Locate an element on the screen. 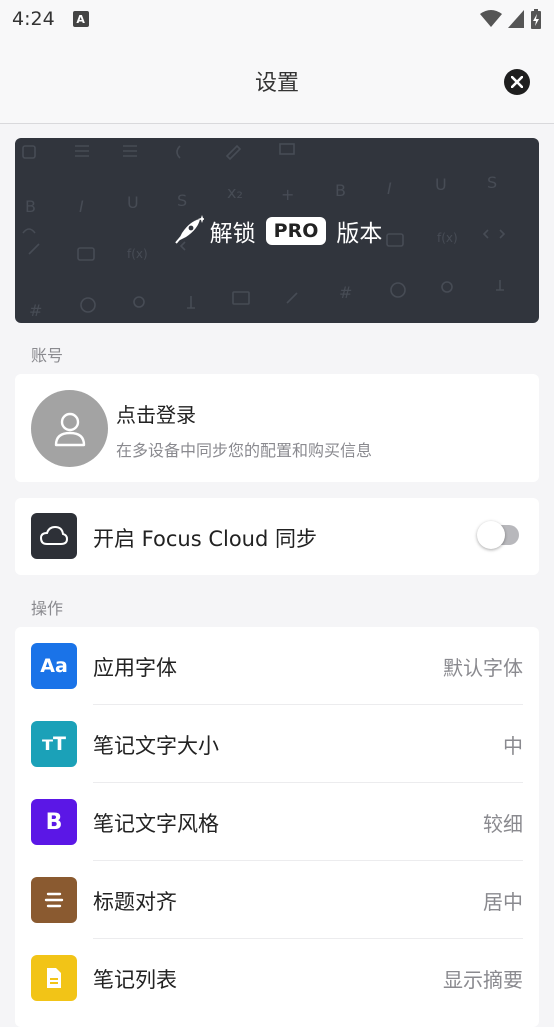  cloud-sync-toggle is located at coordinates (498, 535).